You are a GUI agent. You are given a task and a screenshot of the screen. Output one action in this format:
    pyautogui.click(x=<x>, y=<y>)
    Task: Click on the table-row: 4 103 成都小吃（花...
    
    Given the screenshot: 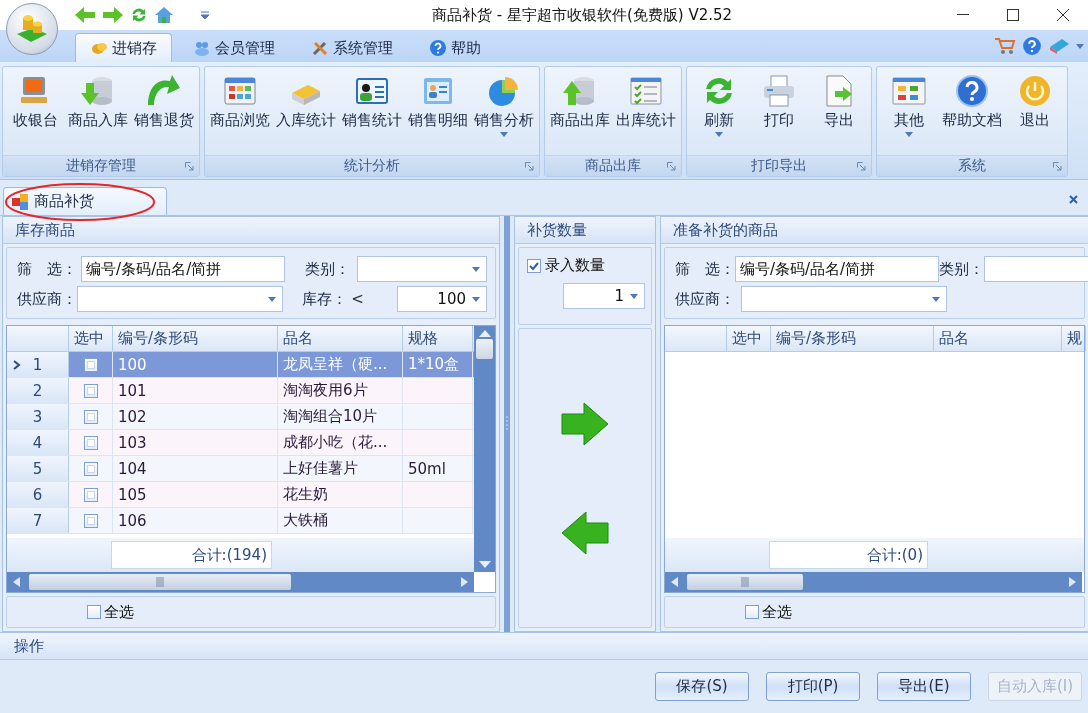 What is the action you would take?
    pyautogui.click(x=240, y=443)
    